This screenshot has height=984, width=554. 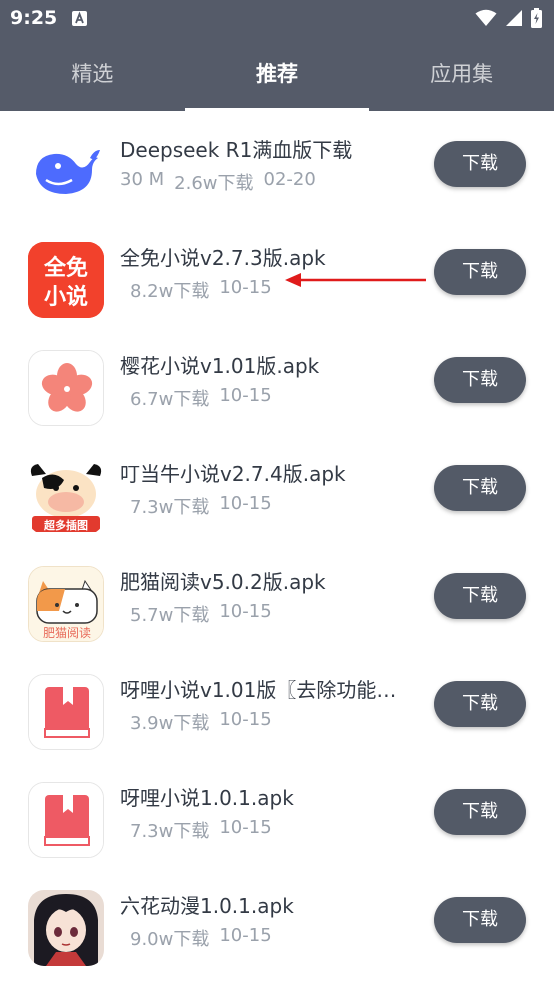 I want to click on app-downloads: 5.7w下载, so click(x=170, y=615).